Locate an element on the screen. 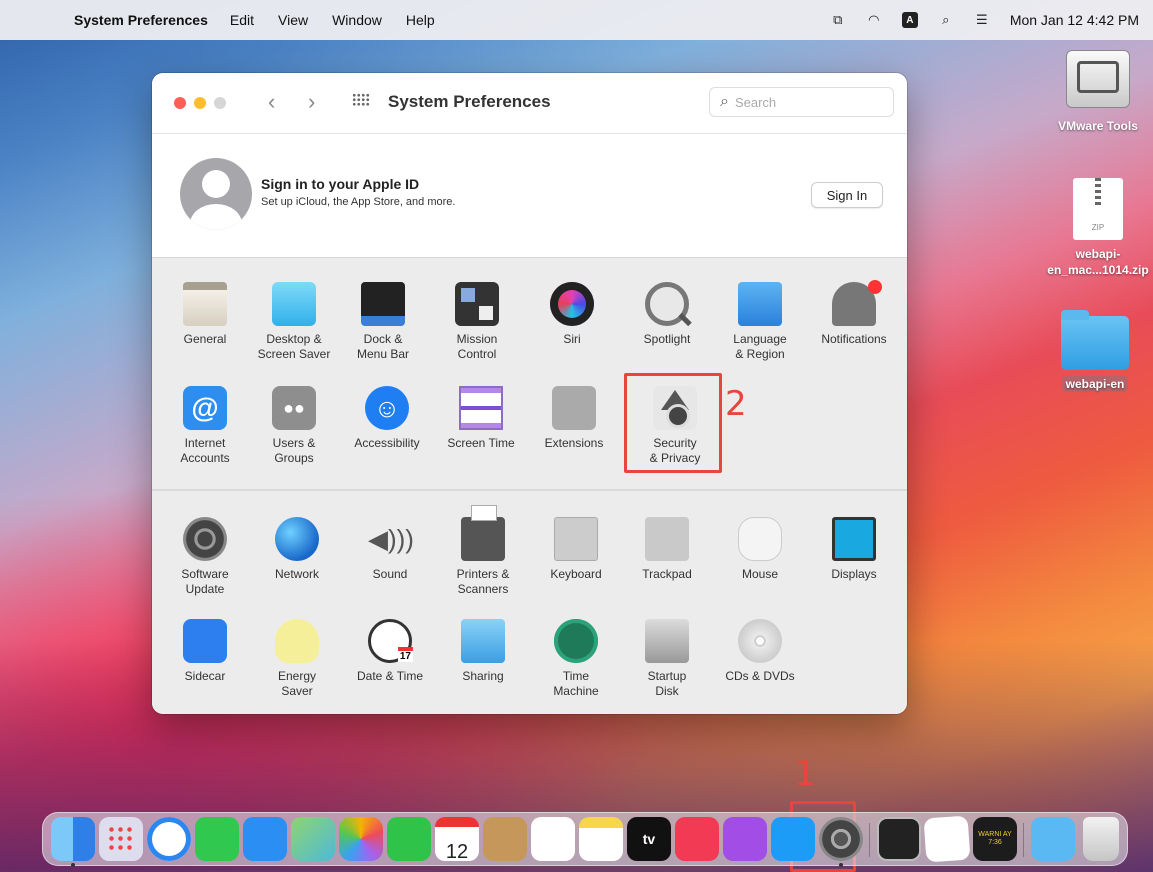 The image size is (1153, 872). pref-extensions: Extensions is located at coordinates (574, 418).